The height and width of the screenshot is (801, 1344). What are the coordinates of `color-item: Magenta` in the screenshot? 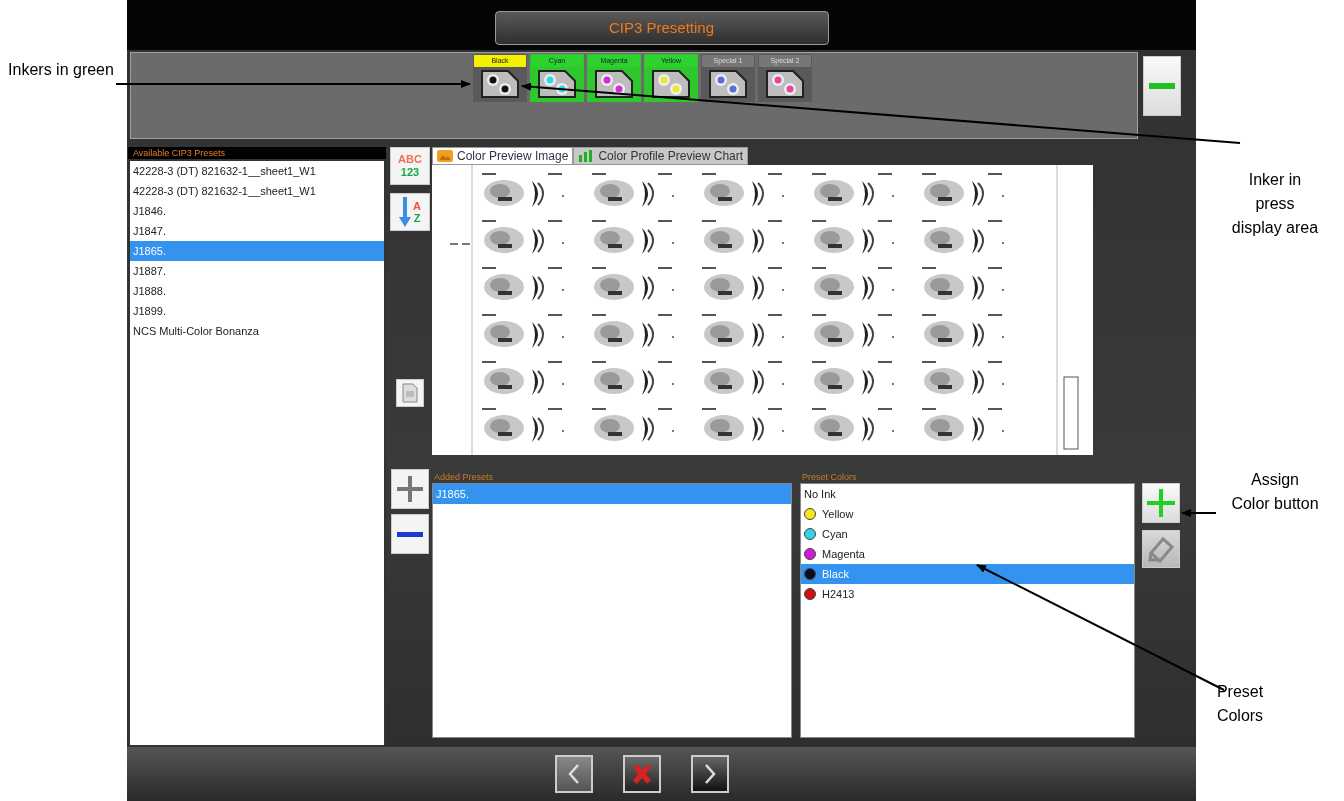 It's located at (967, 554).